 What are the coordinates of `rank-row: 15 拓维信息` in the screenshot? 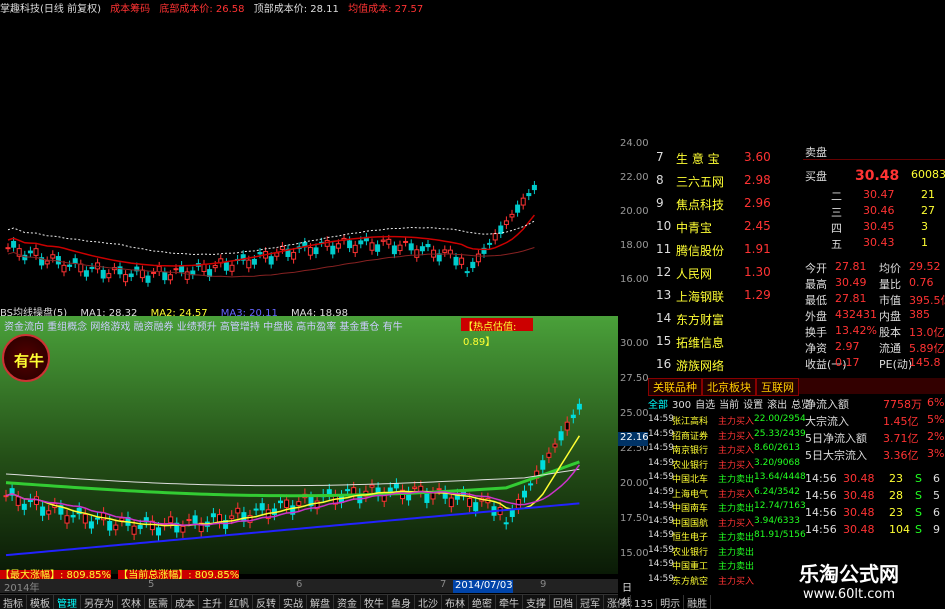 It's located at (726, 343).